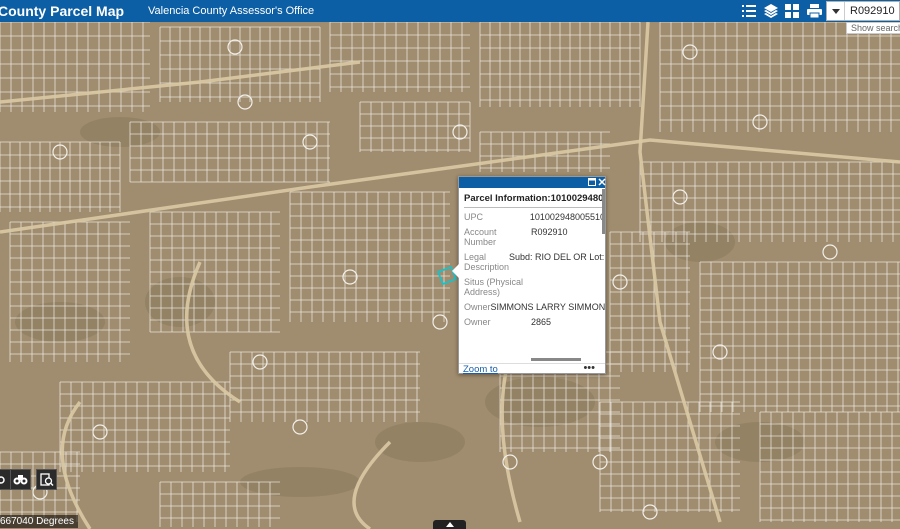 The width and height of the screenshot is (900, 529). What do you see at coordinates (792, 11) in the screenshot?
I see `basemap-icon` at bounding box center [792, 11].